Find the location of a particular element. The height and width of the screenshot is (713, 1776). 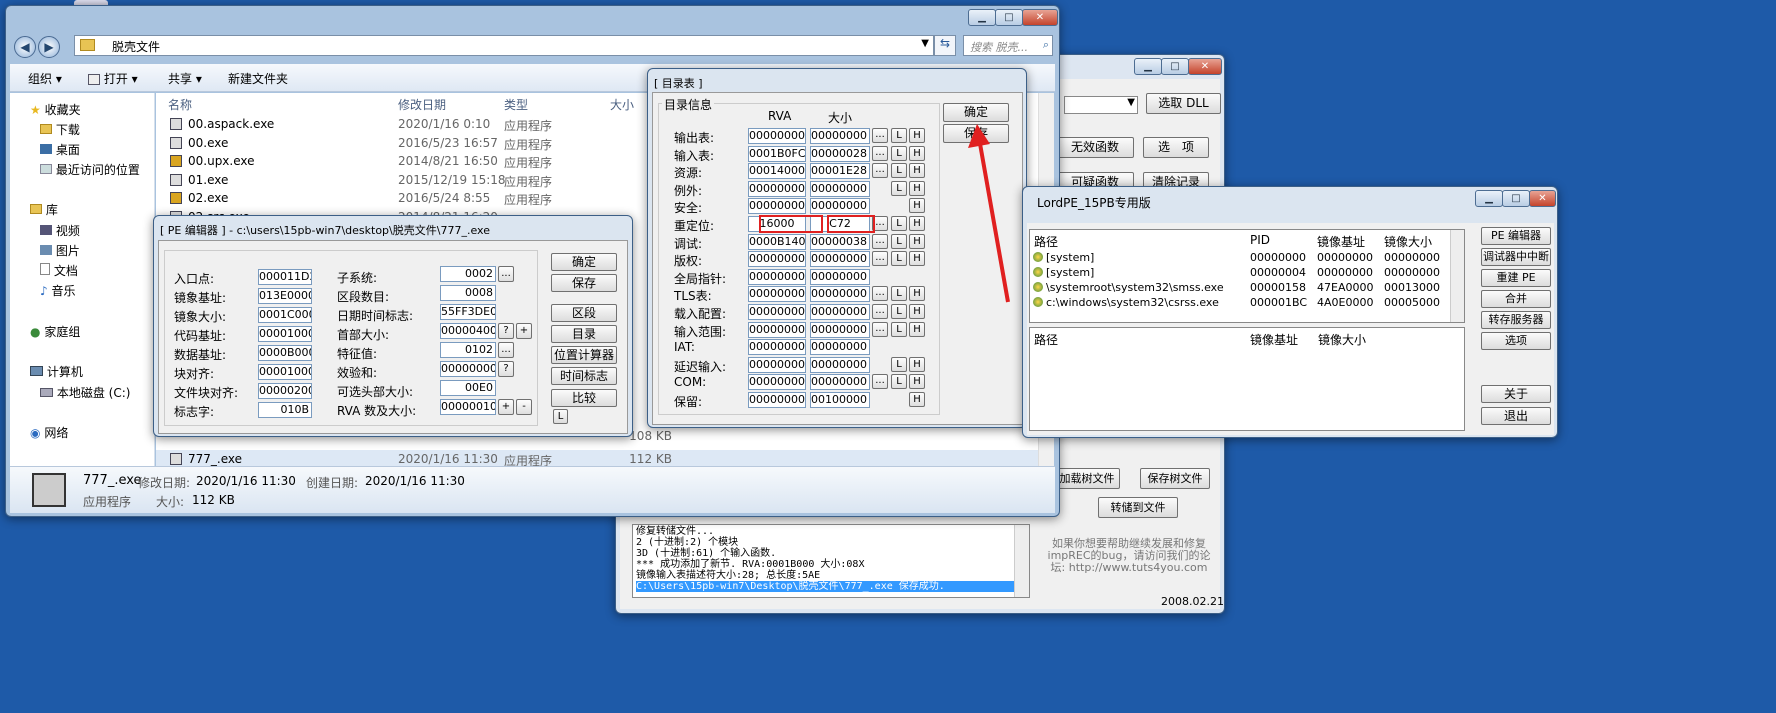

lordpe-button-4: 转存服务器 is located at coordinates (1516, 320).